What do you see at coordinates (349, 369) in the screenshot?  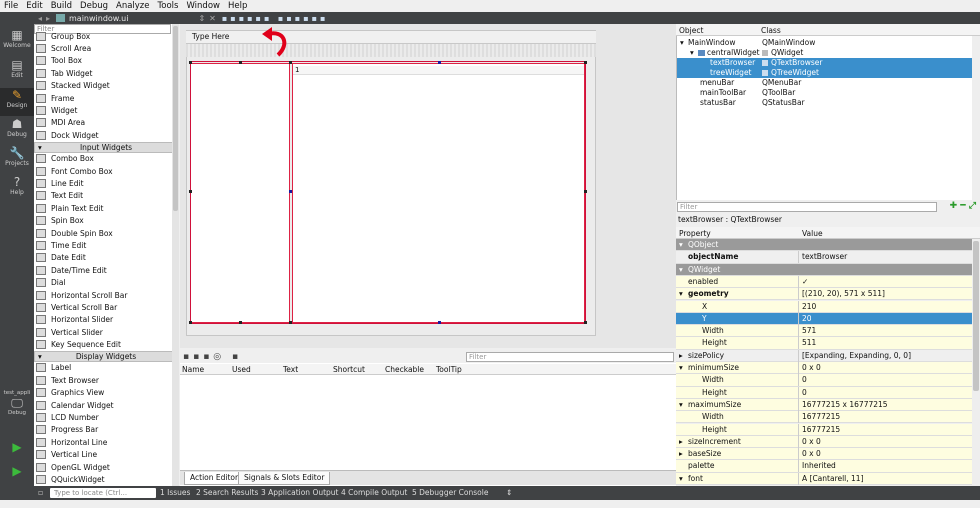 I see `action-column-shortcut: Shortcut` at bounding box center [349, 369].